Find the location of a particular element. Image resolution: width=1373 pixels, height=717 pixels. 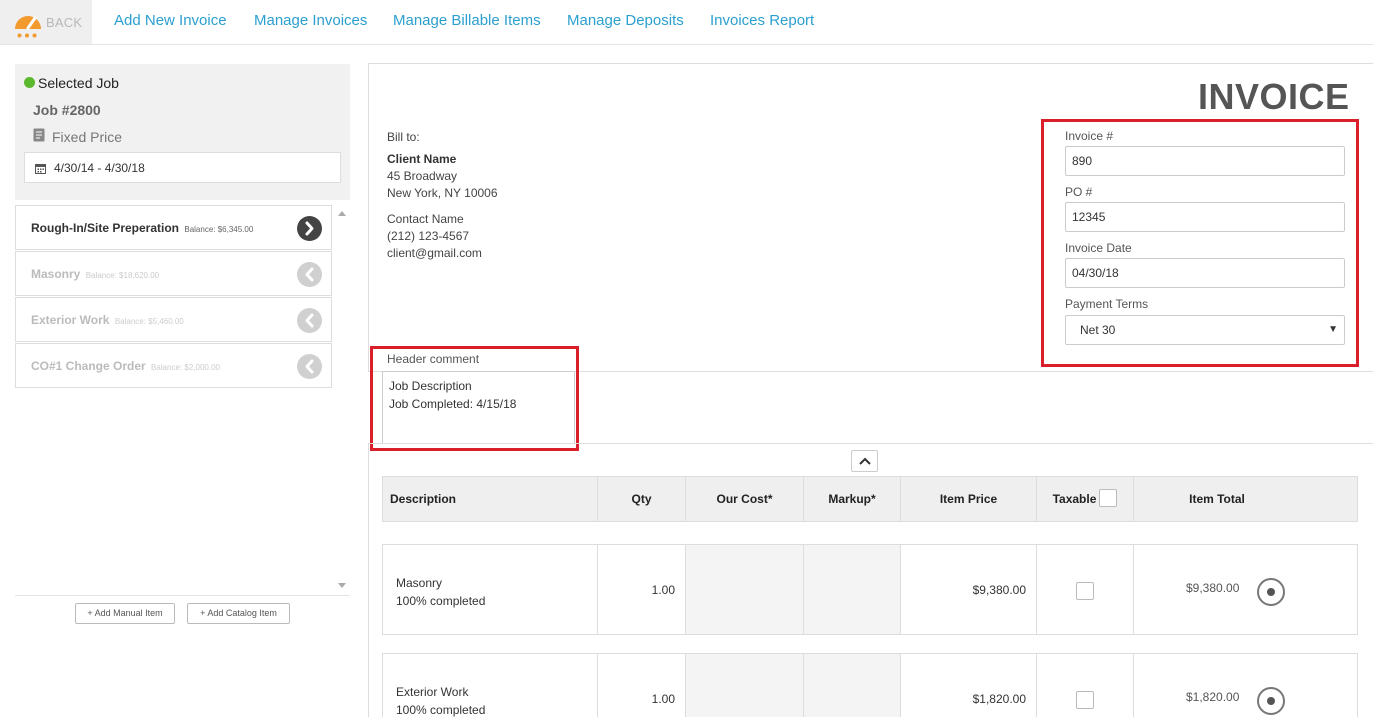

scroll-up-icon is located at coordinates (342, 213).